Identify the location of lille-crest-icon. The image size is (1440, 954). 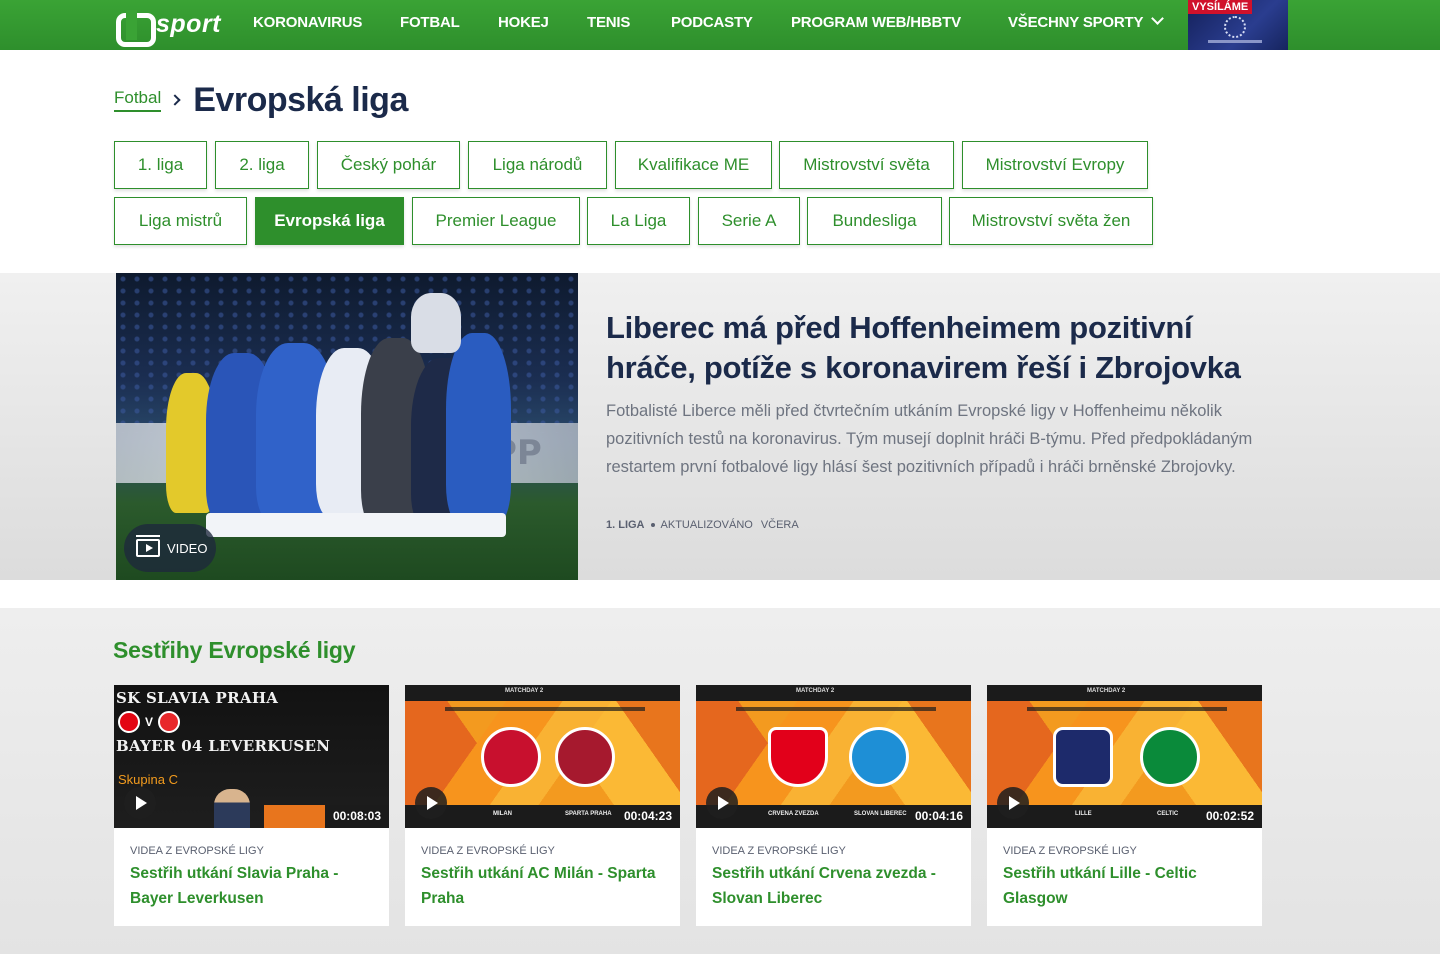
(1083, 757).